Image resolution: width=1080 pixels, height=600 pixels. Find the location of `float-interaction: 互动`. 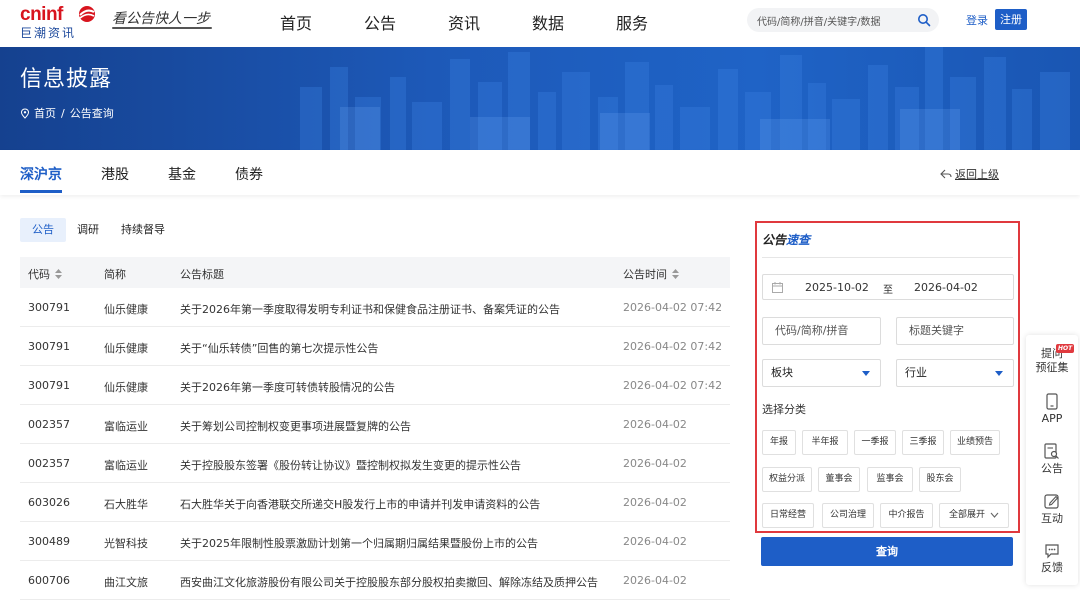

float-interaction: 互动 is located at coordinates (1052, 509).